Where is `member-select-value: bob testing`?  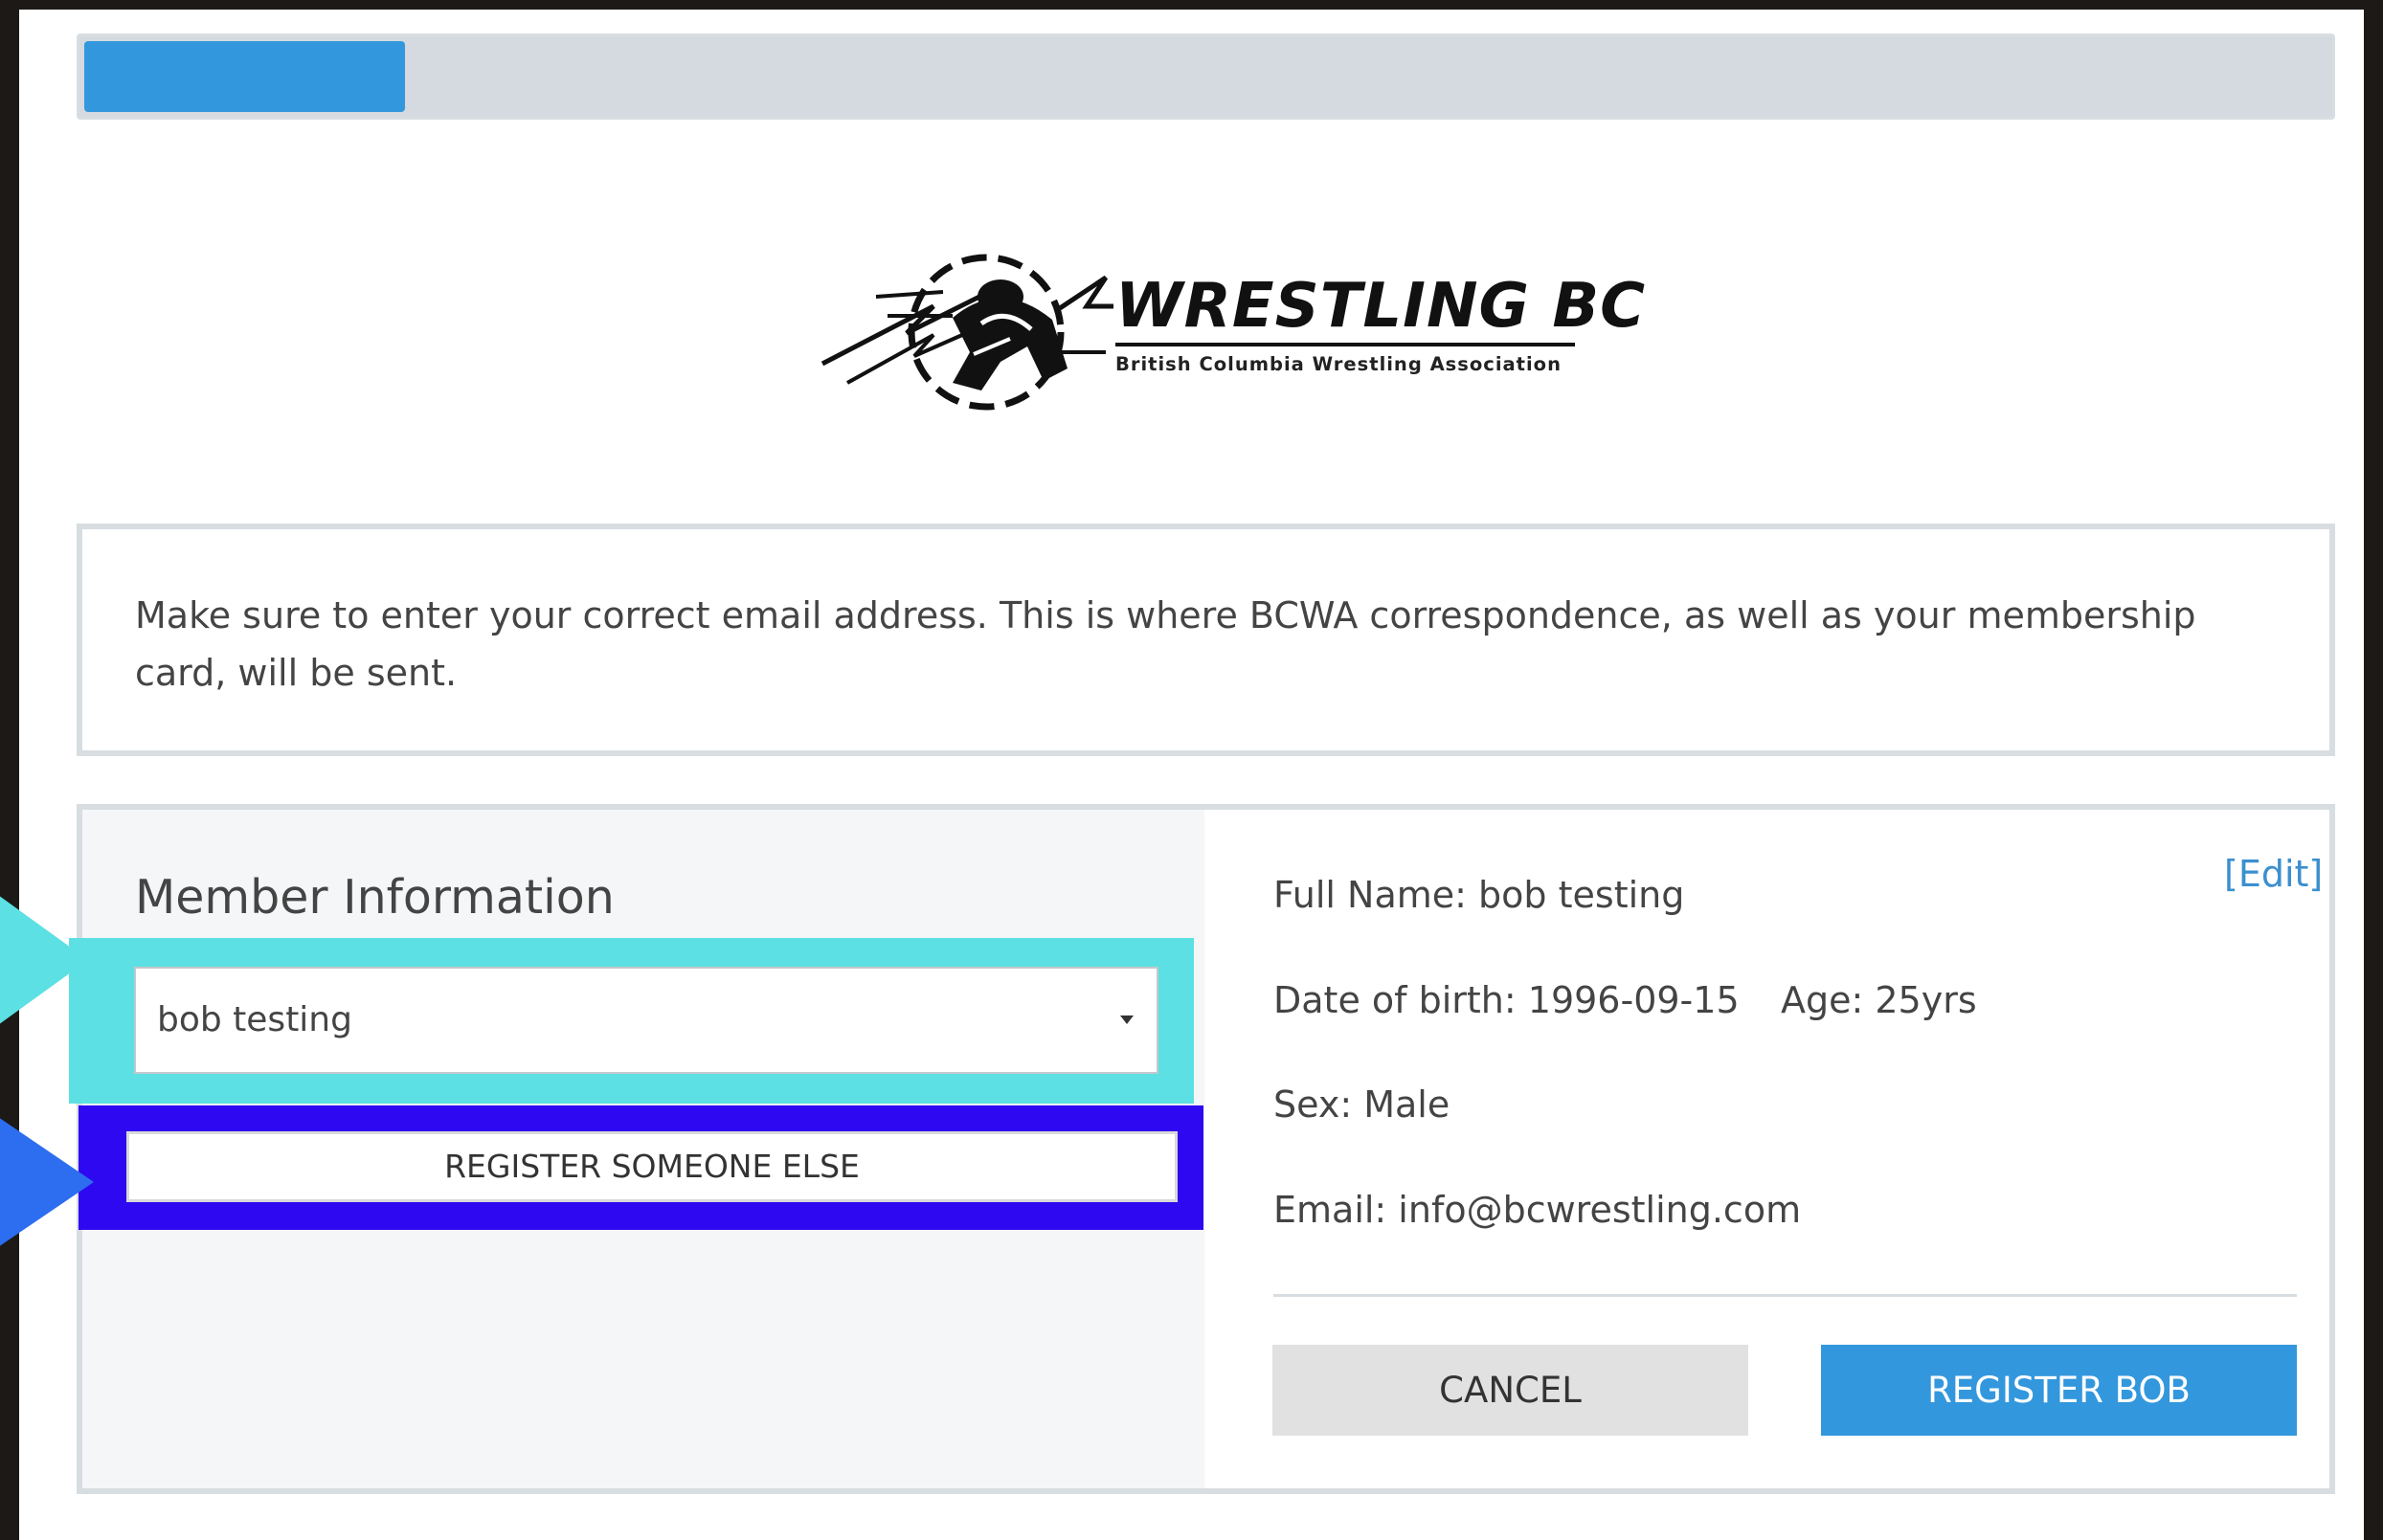 member-select-value: bob testing is located at coordinates (254, 1020).